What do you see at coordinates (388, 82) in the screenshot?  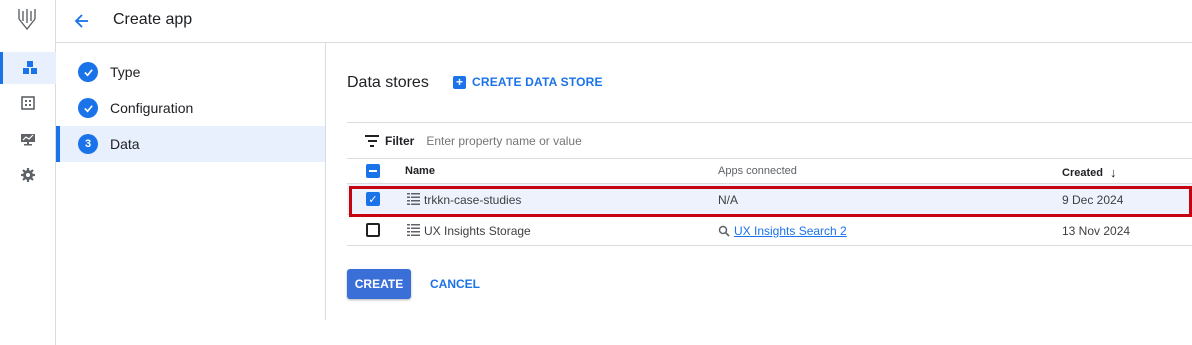 I see `section-title: Data stores` at bounding box center [388, 82].